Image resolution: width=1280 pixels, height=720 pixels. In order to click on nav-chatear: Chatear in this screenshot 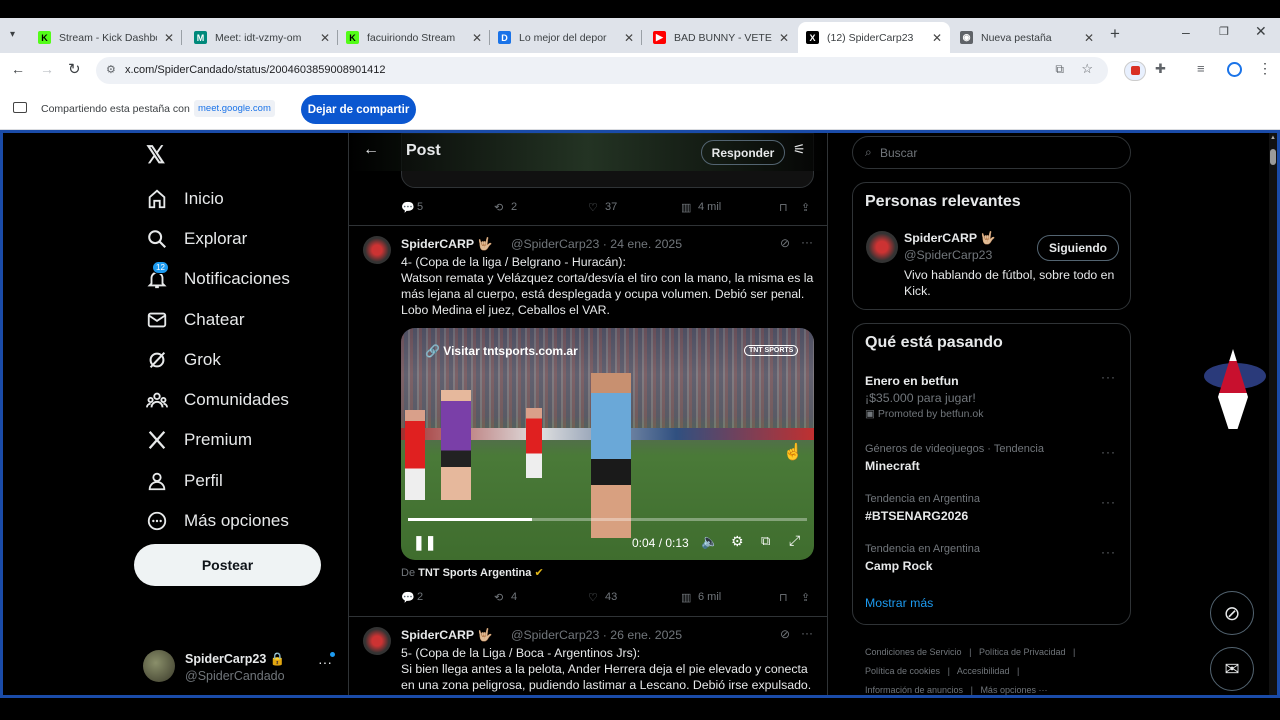, I will do `click(195, 320)`.